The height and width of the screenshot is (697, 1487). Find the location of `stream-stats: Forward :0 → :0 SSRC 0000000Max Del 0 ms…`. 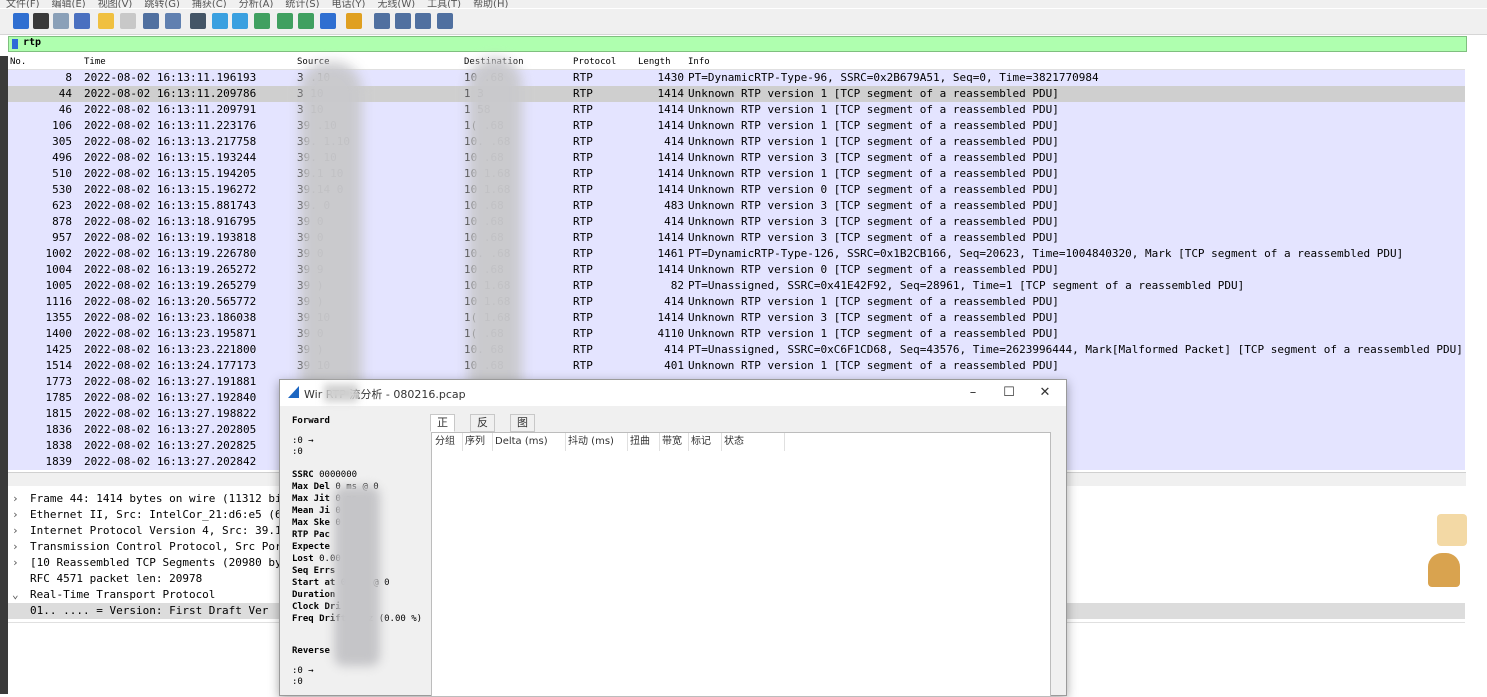

stream-stats: Forward :0 → :0 SSRC 0000000Max Del 0 ms… is located at coordinates (358, 552).